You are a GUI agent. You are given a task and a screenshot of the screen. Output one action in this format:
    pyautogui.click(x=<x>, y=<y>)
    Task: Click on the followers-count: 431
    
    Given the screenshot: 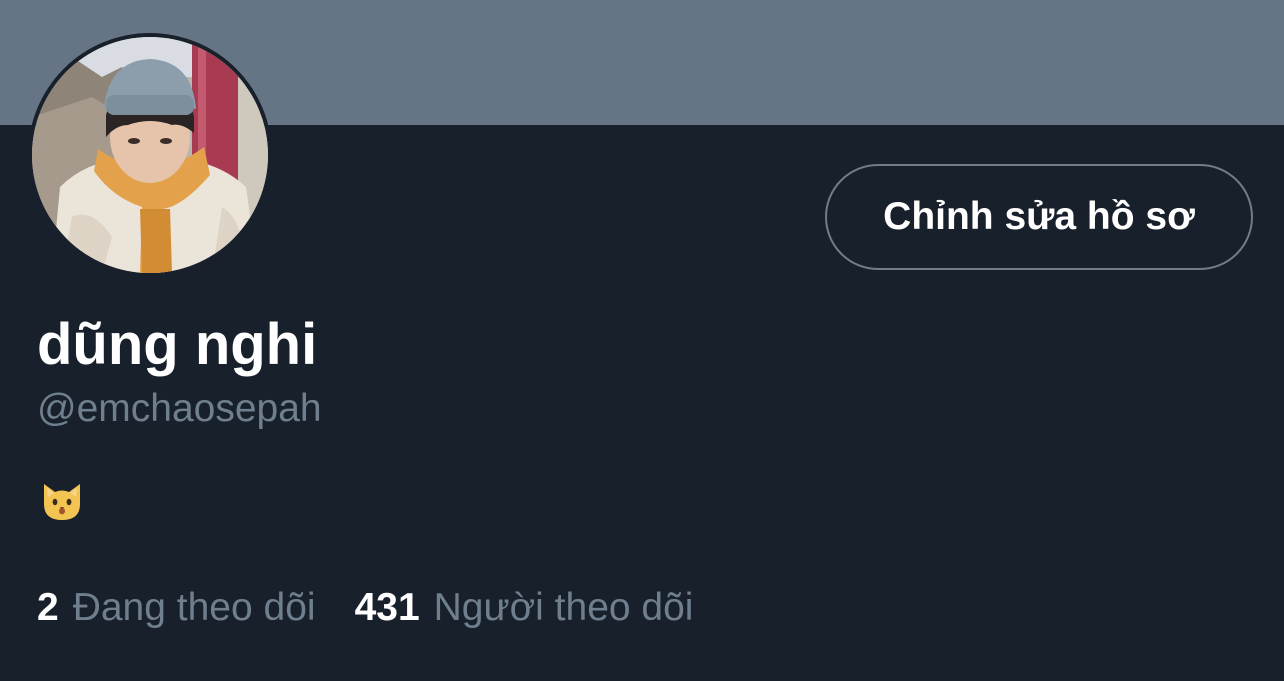 What is the action you would take?
    pyautogui.click(x=387, y=607)
    